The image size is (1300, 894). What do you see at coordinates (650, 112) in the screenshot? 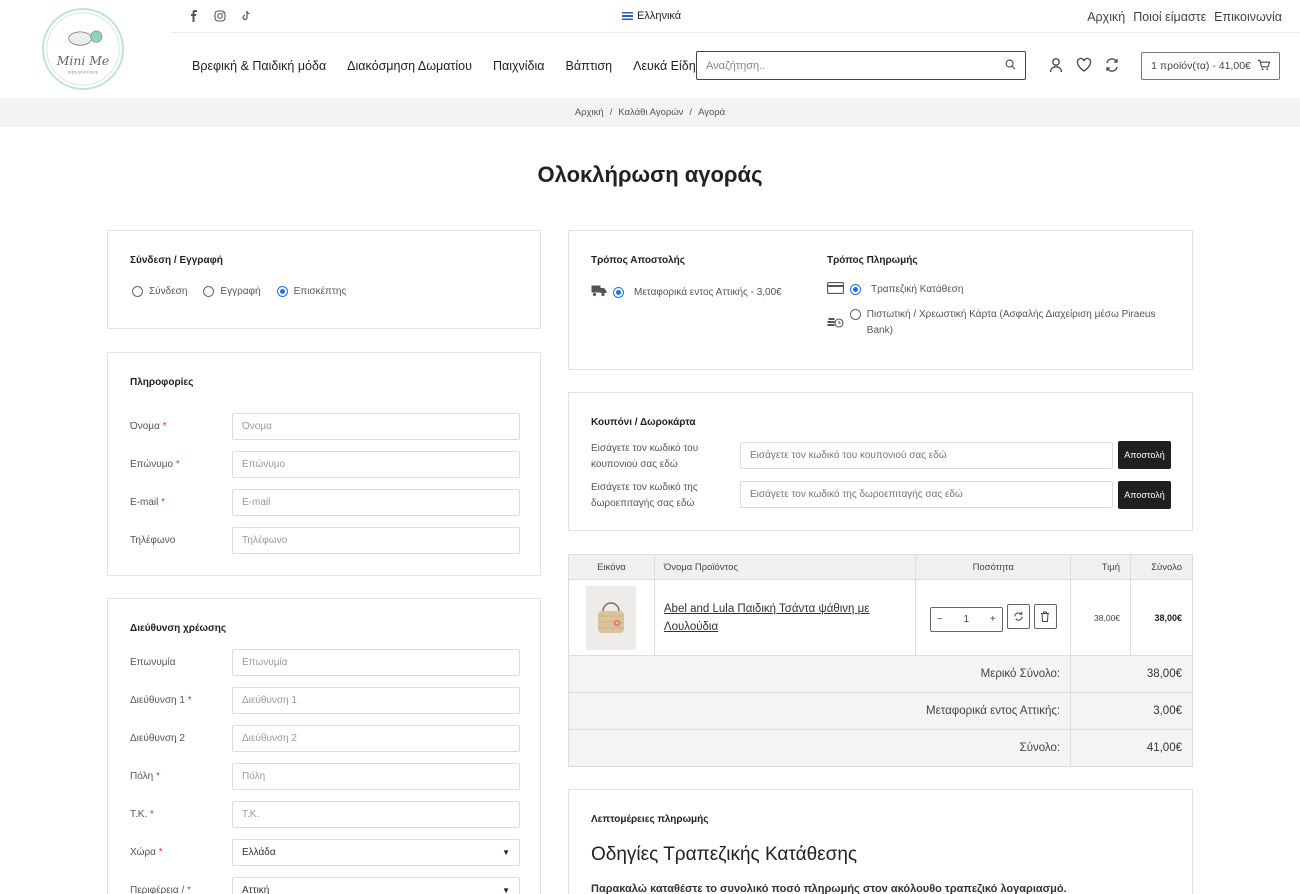
I see `breadcrumb-cart: Καλάθι Αγορών` at bounding box center [650, 112].